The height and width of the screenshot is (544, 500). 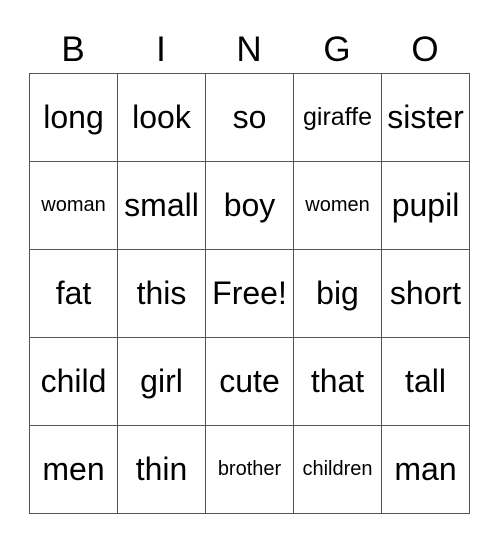 I want to click on bingo-cell: pupil, so click(x=426, y=206).